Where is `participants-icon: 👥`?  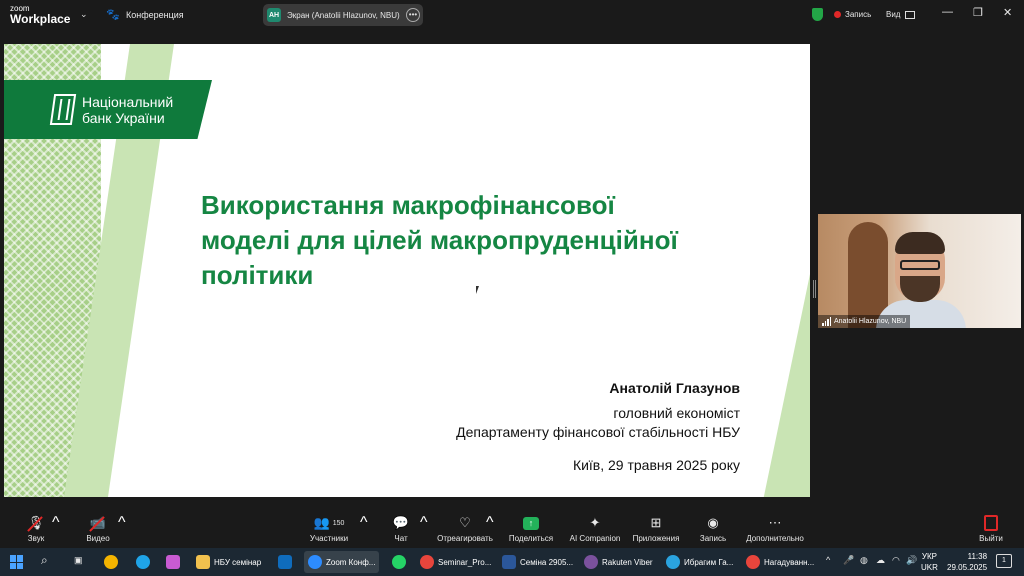 participants-icon: 👥 is located at coordinates (321, 522).